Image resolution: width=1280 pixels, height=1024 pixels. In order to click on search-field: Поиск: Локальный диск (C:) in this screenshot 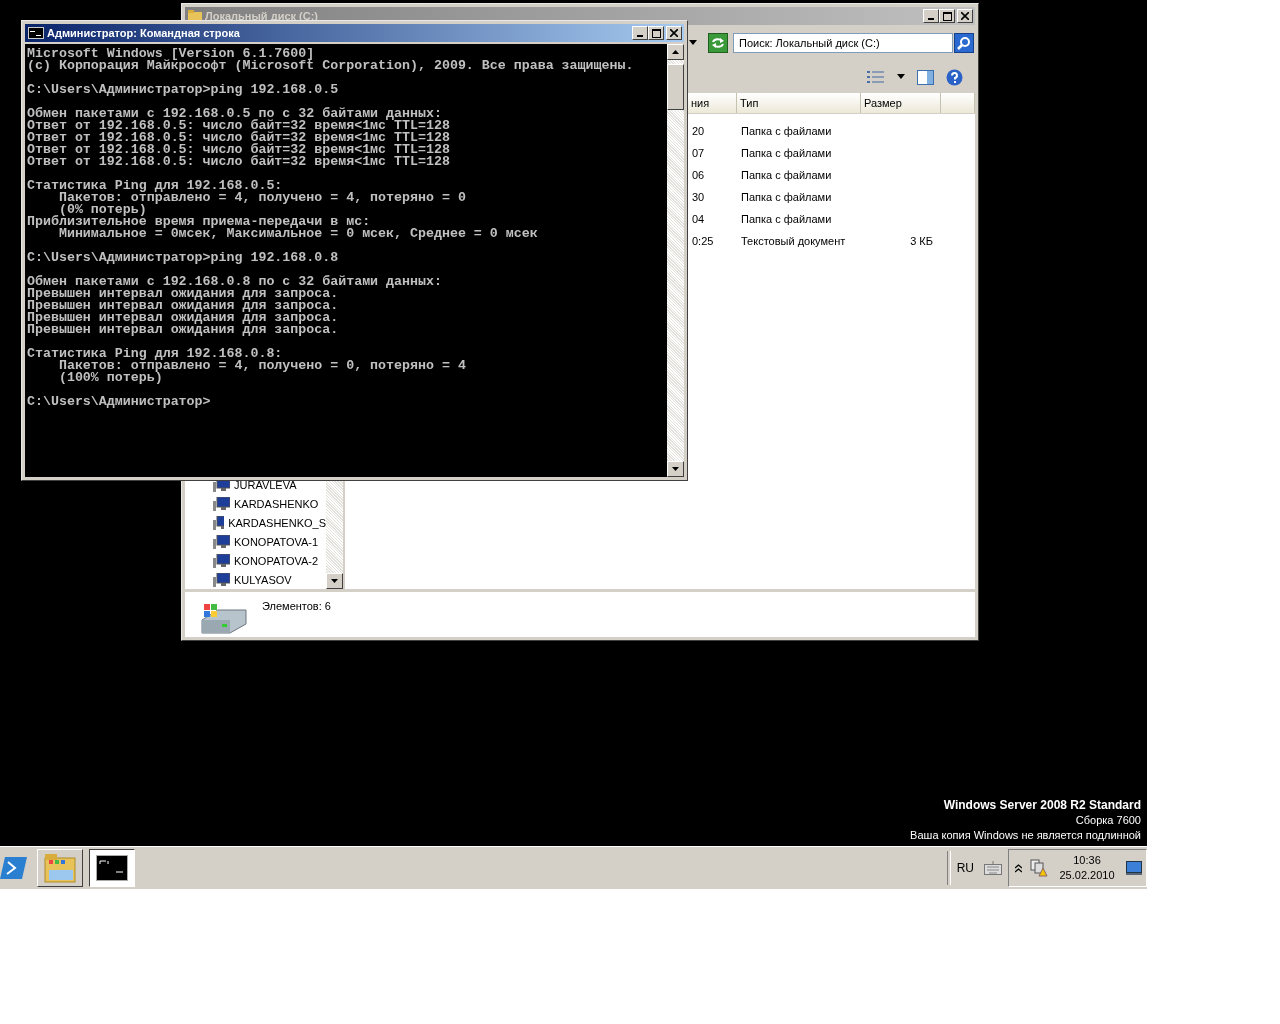, I will do `click(843, 43)`.